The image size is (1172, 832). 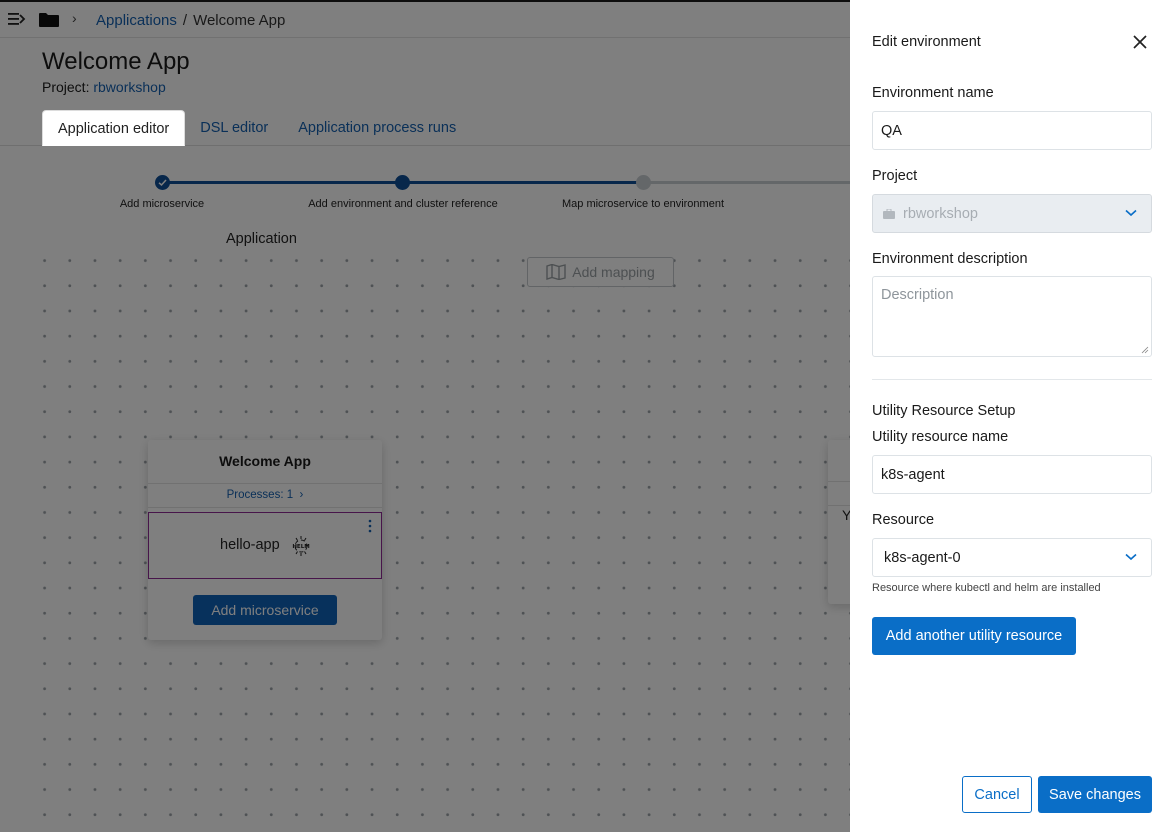 What do you see at coordinates (895, 176) in the screenshot?
I see `project-label: Project` at bounding box center [895, 176].